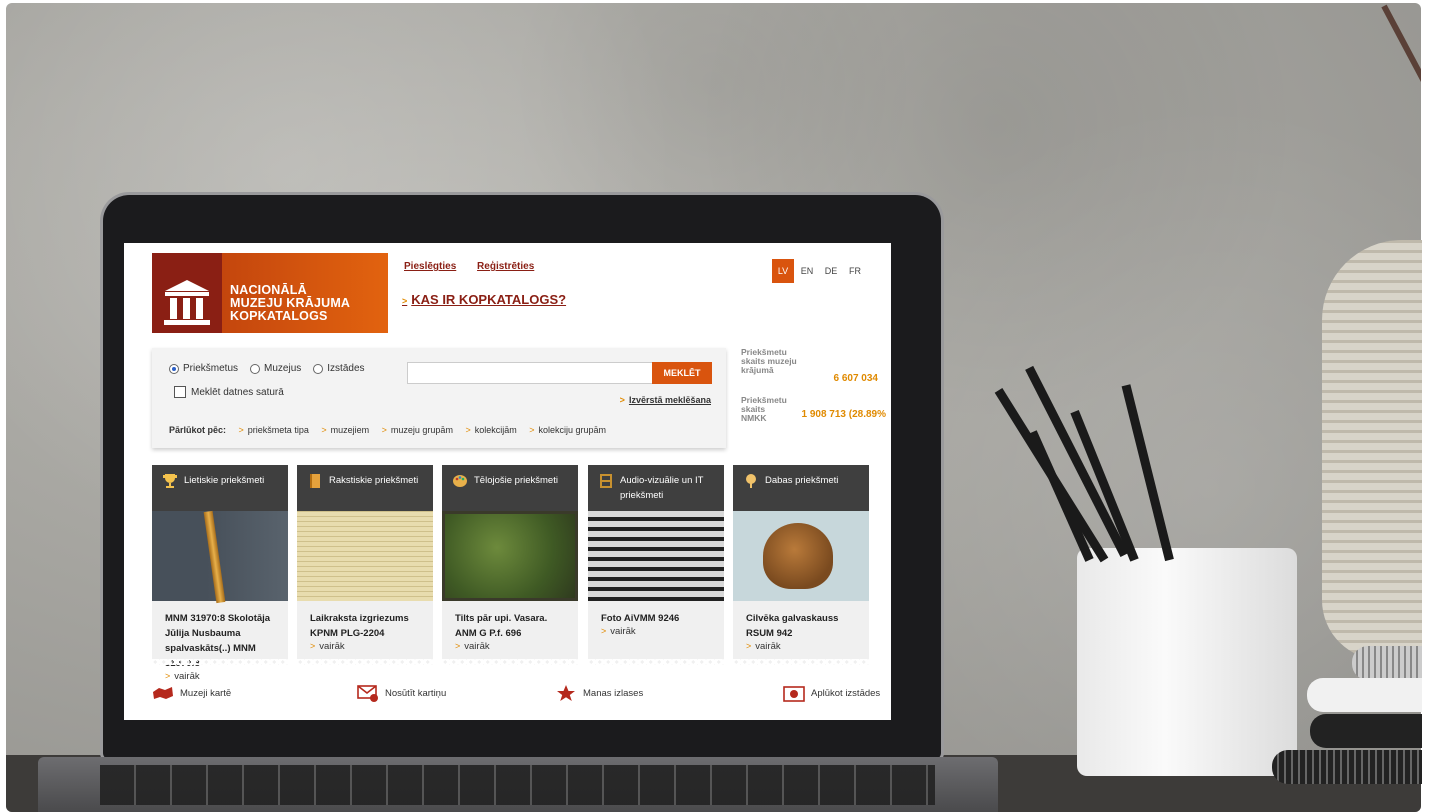 This screenshot has width=1429, height=812. I want to click on footer-exhibitions: Aplūkot izstādes, so click(831, 693).